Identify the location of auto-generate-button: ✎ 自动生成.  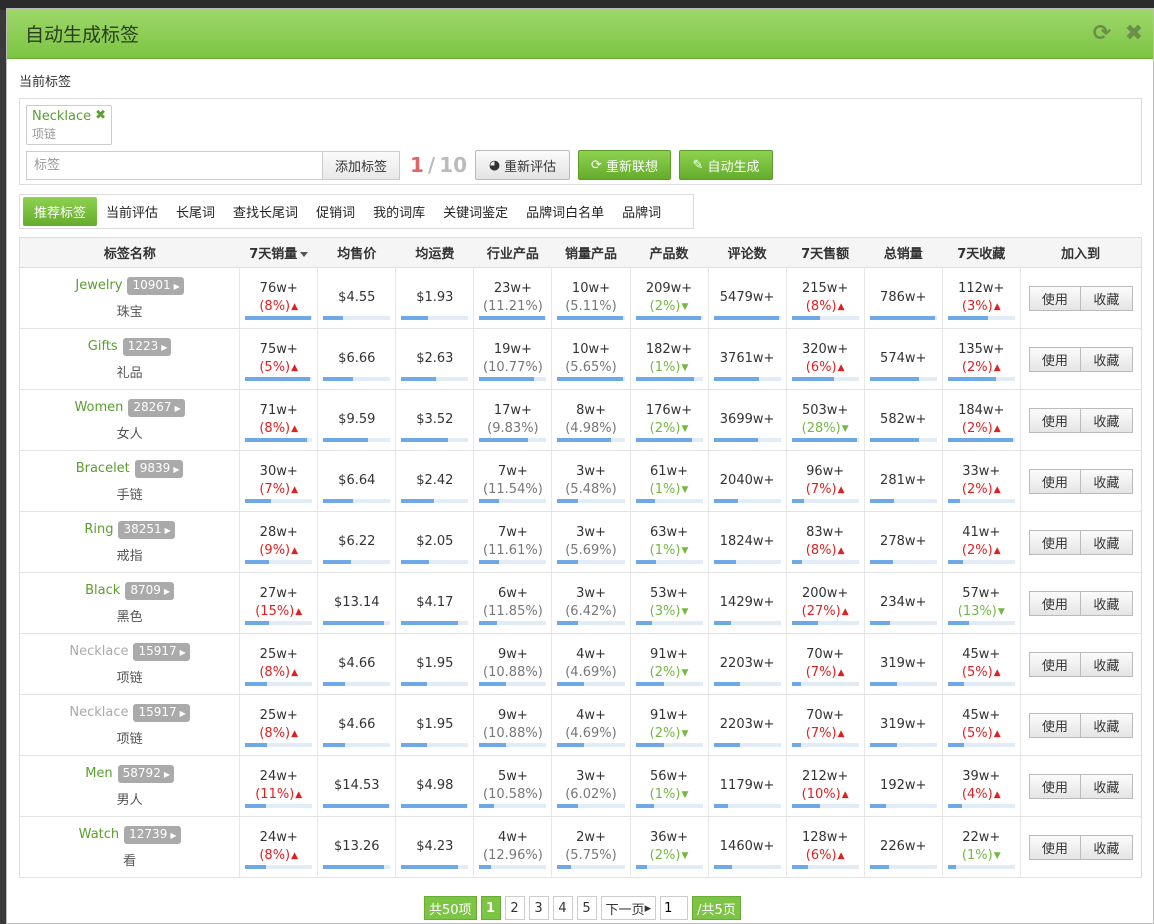
(726, 165).